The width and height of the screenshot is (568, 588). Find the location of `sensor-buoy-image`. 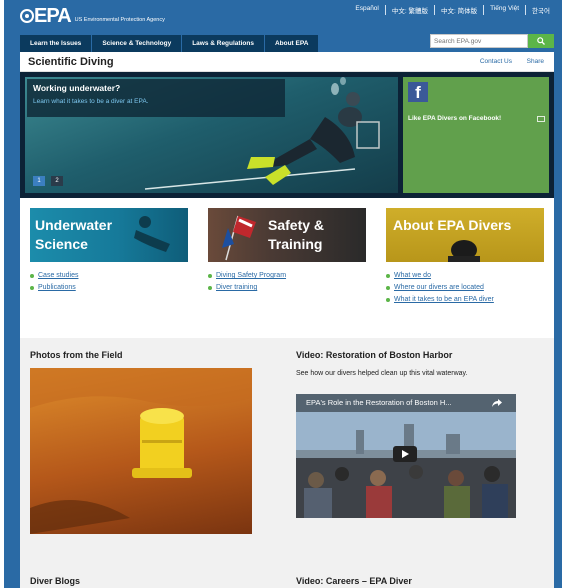

sensor-buoy-image is located at coordinates (141, 451).